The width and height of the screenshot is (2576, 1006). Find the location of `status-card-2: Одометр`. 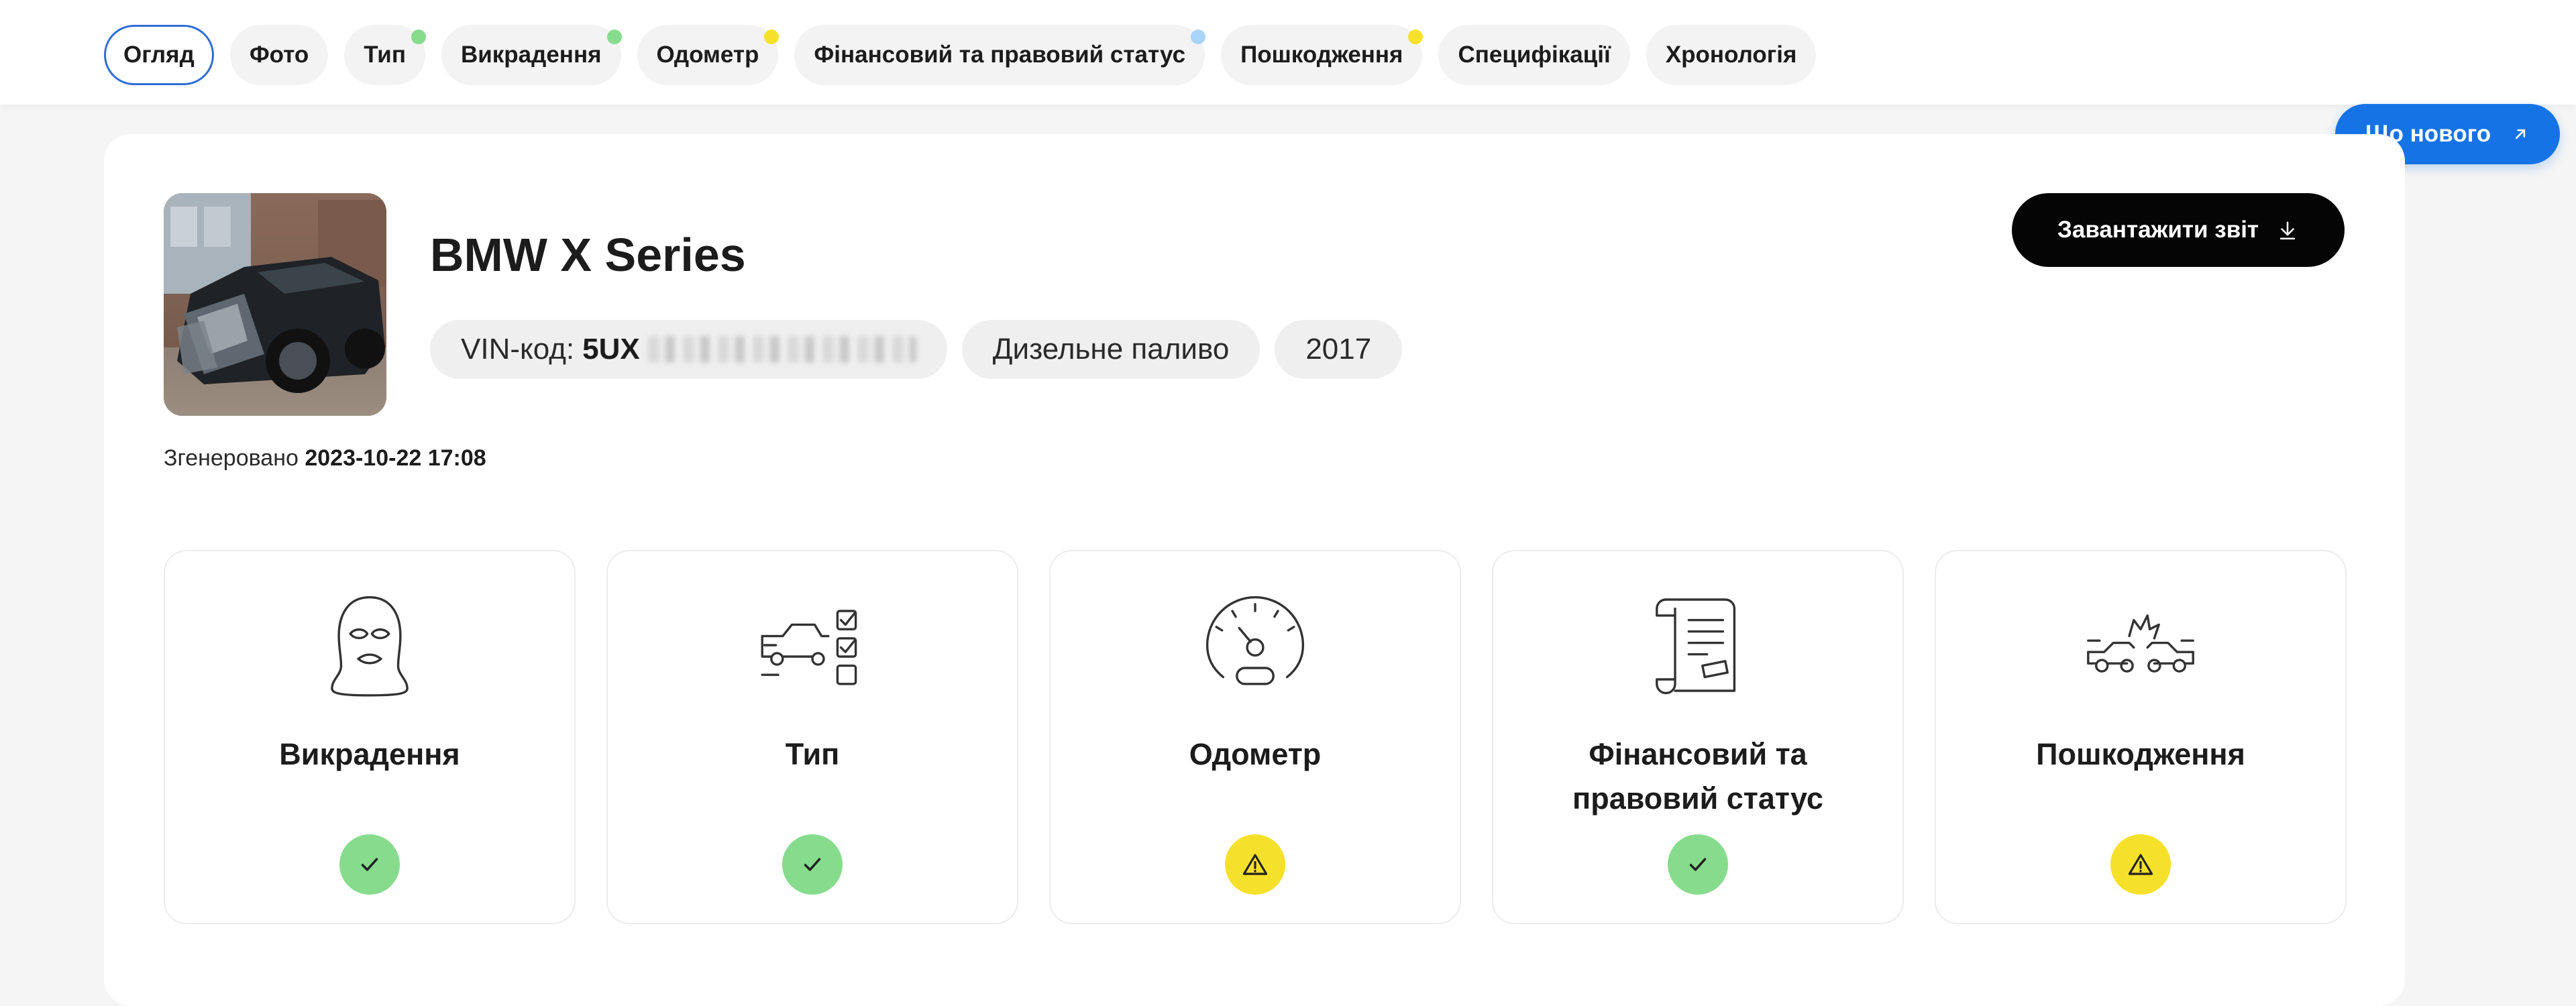

status-card-2: Одометр is located at coordinates (1255, 737).